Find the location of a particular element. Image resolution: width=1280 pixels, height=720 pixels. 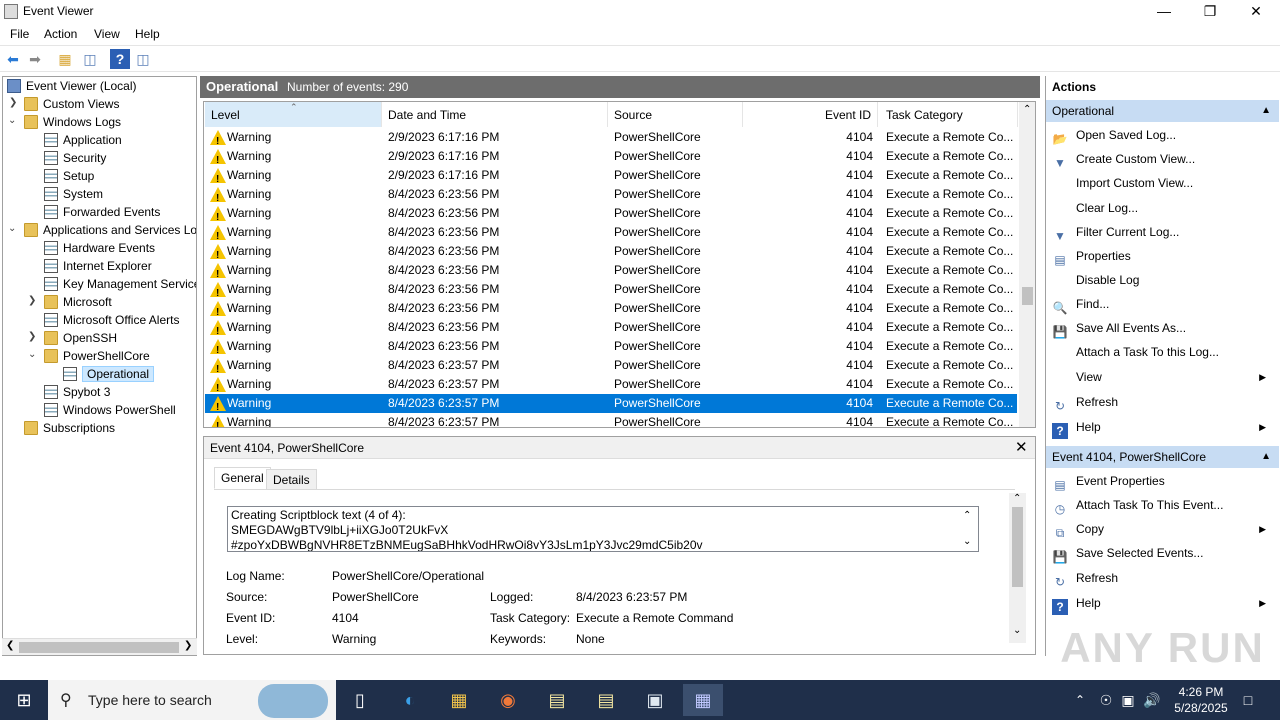

event-viewer-taskbar-icon: ▦ is located at coordinates (703, 700).